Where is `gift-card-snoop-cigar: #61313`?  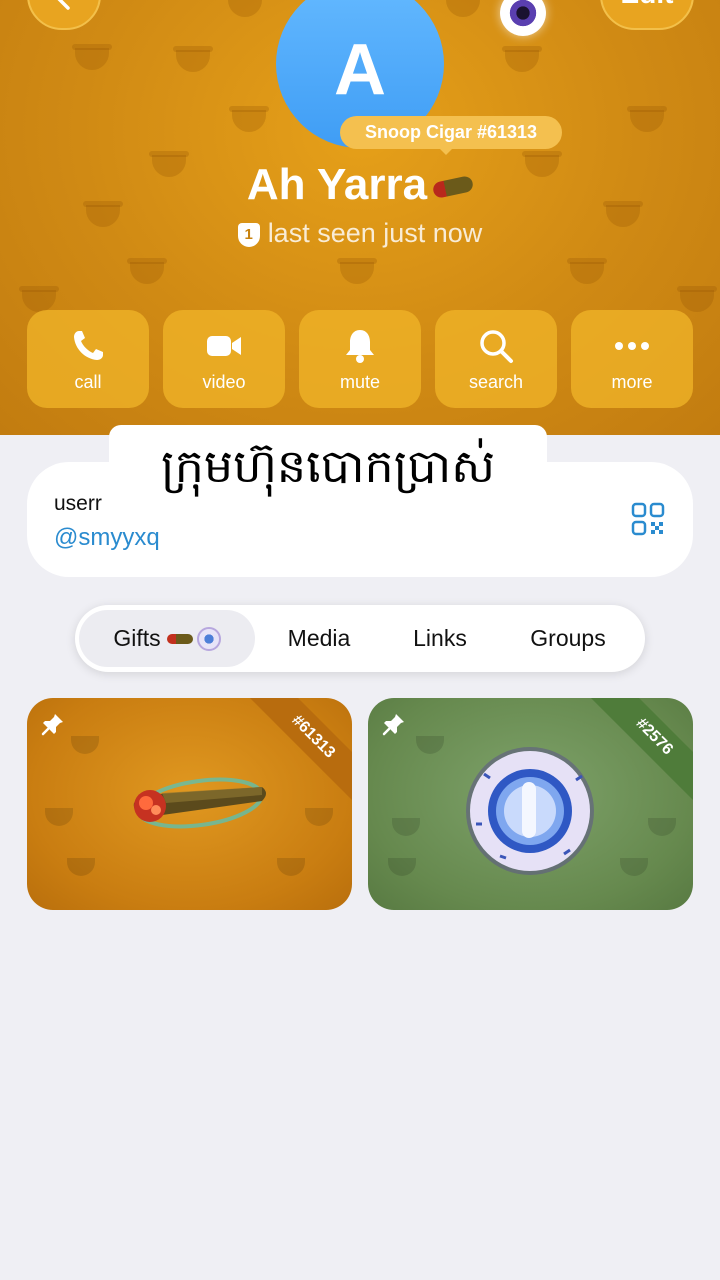 gift-card-snoop-cigar: #61313 is located at coordinates (189, 804).